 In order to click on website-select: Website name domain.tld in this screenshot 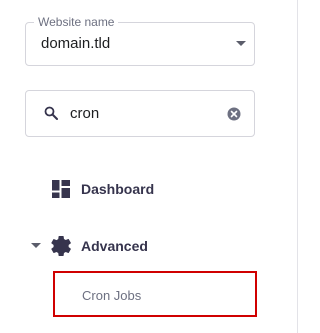, I will do `click(140, 40)`.